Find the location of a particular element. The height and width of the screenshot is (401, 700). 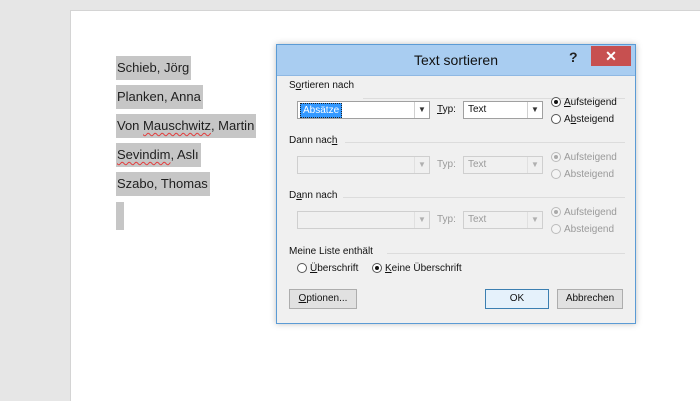

then-by-2-type-label: Typ: is located at coordinates (446, 219).